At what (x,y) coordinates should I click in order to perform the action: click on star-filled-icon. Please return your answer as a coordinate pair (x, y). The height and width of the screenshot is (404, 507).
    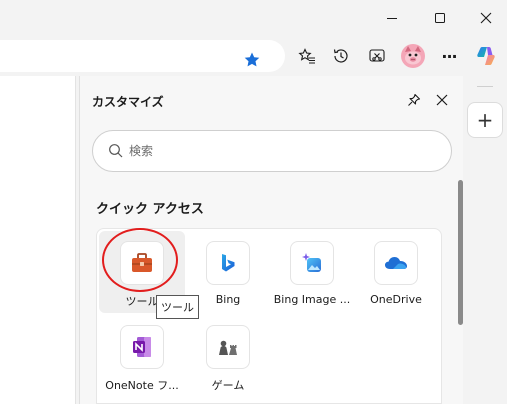
    Looking at the image, I should click on (252, 59).